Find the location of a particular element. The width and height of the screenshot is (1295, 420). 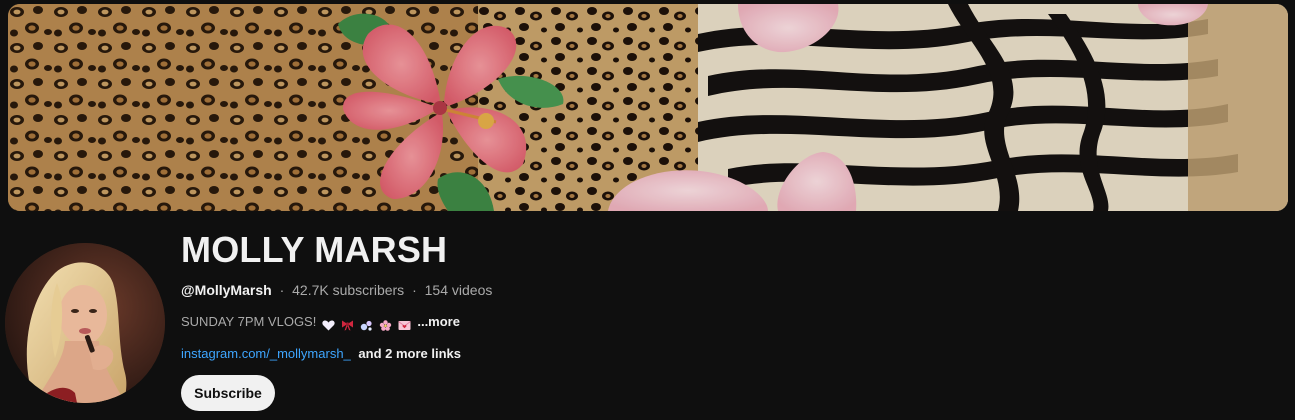

channel-avatar is located at coordinates (85, 323).